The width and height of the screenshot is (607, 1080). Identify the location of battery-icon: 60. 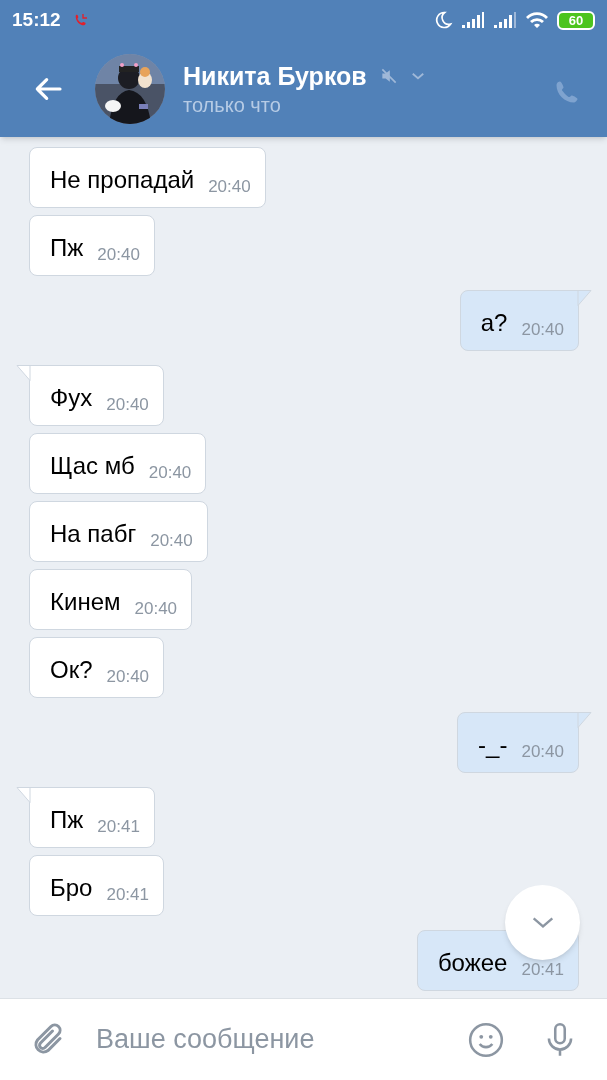
(576, 20).